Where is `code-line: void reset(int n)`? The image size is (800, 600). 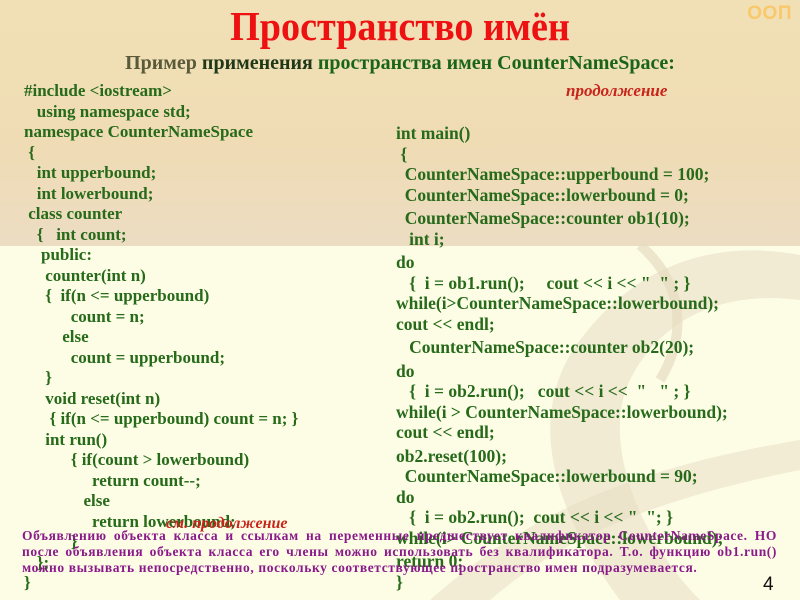
code-line: void reset(int n) is located at coordinates (92, 398).